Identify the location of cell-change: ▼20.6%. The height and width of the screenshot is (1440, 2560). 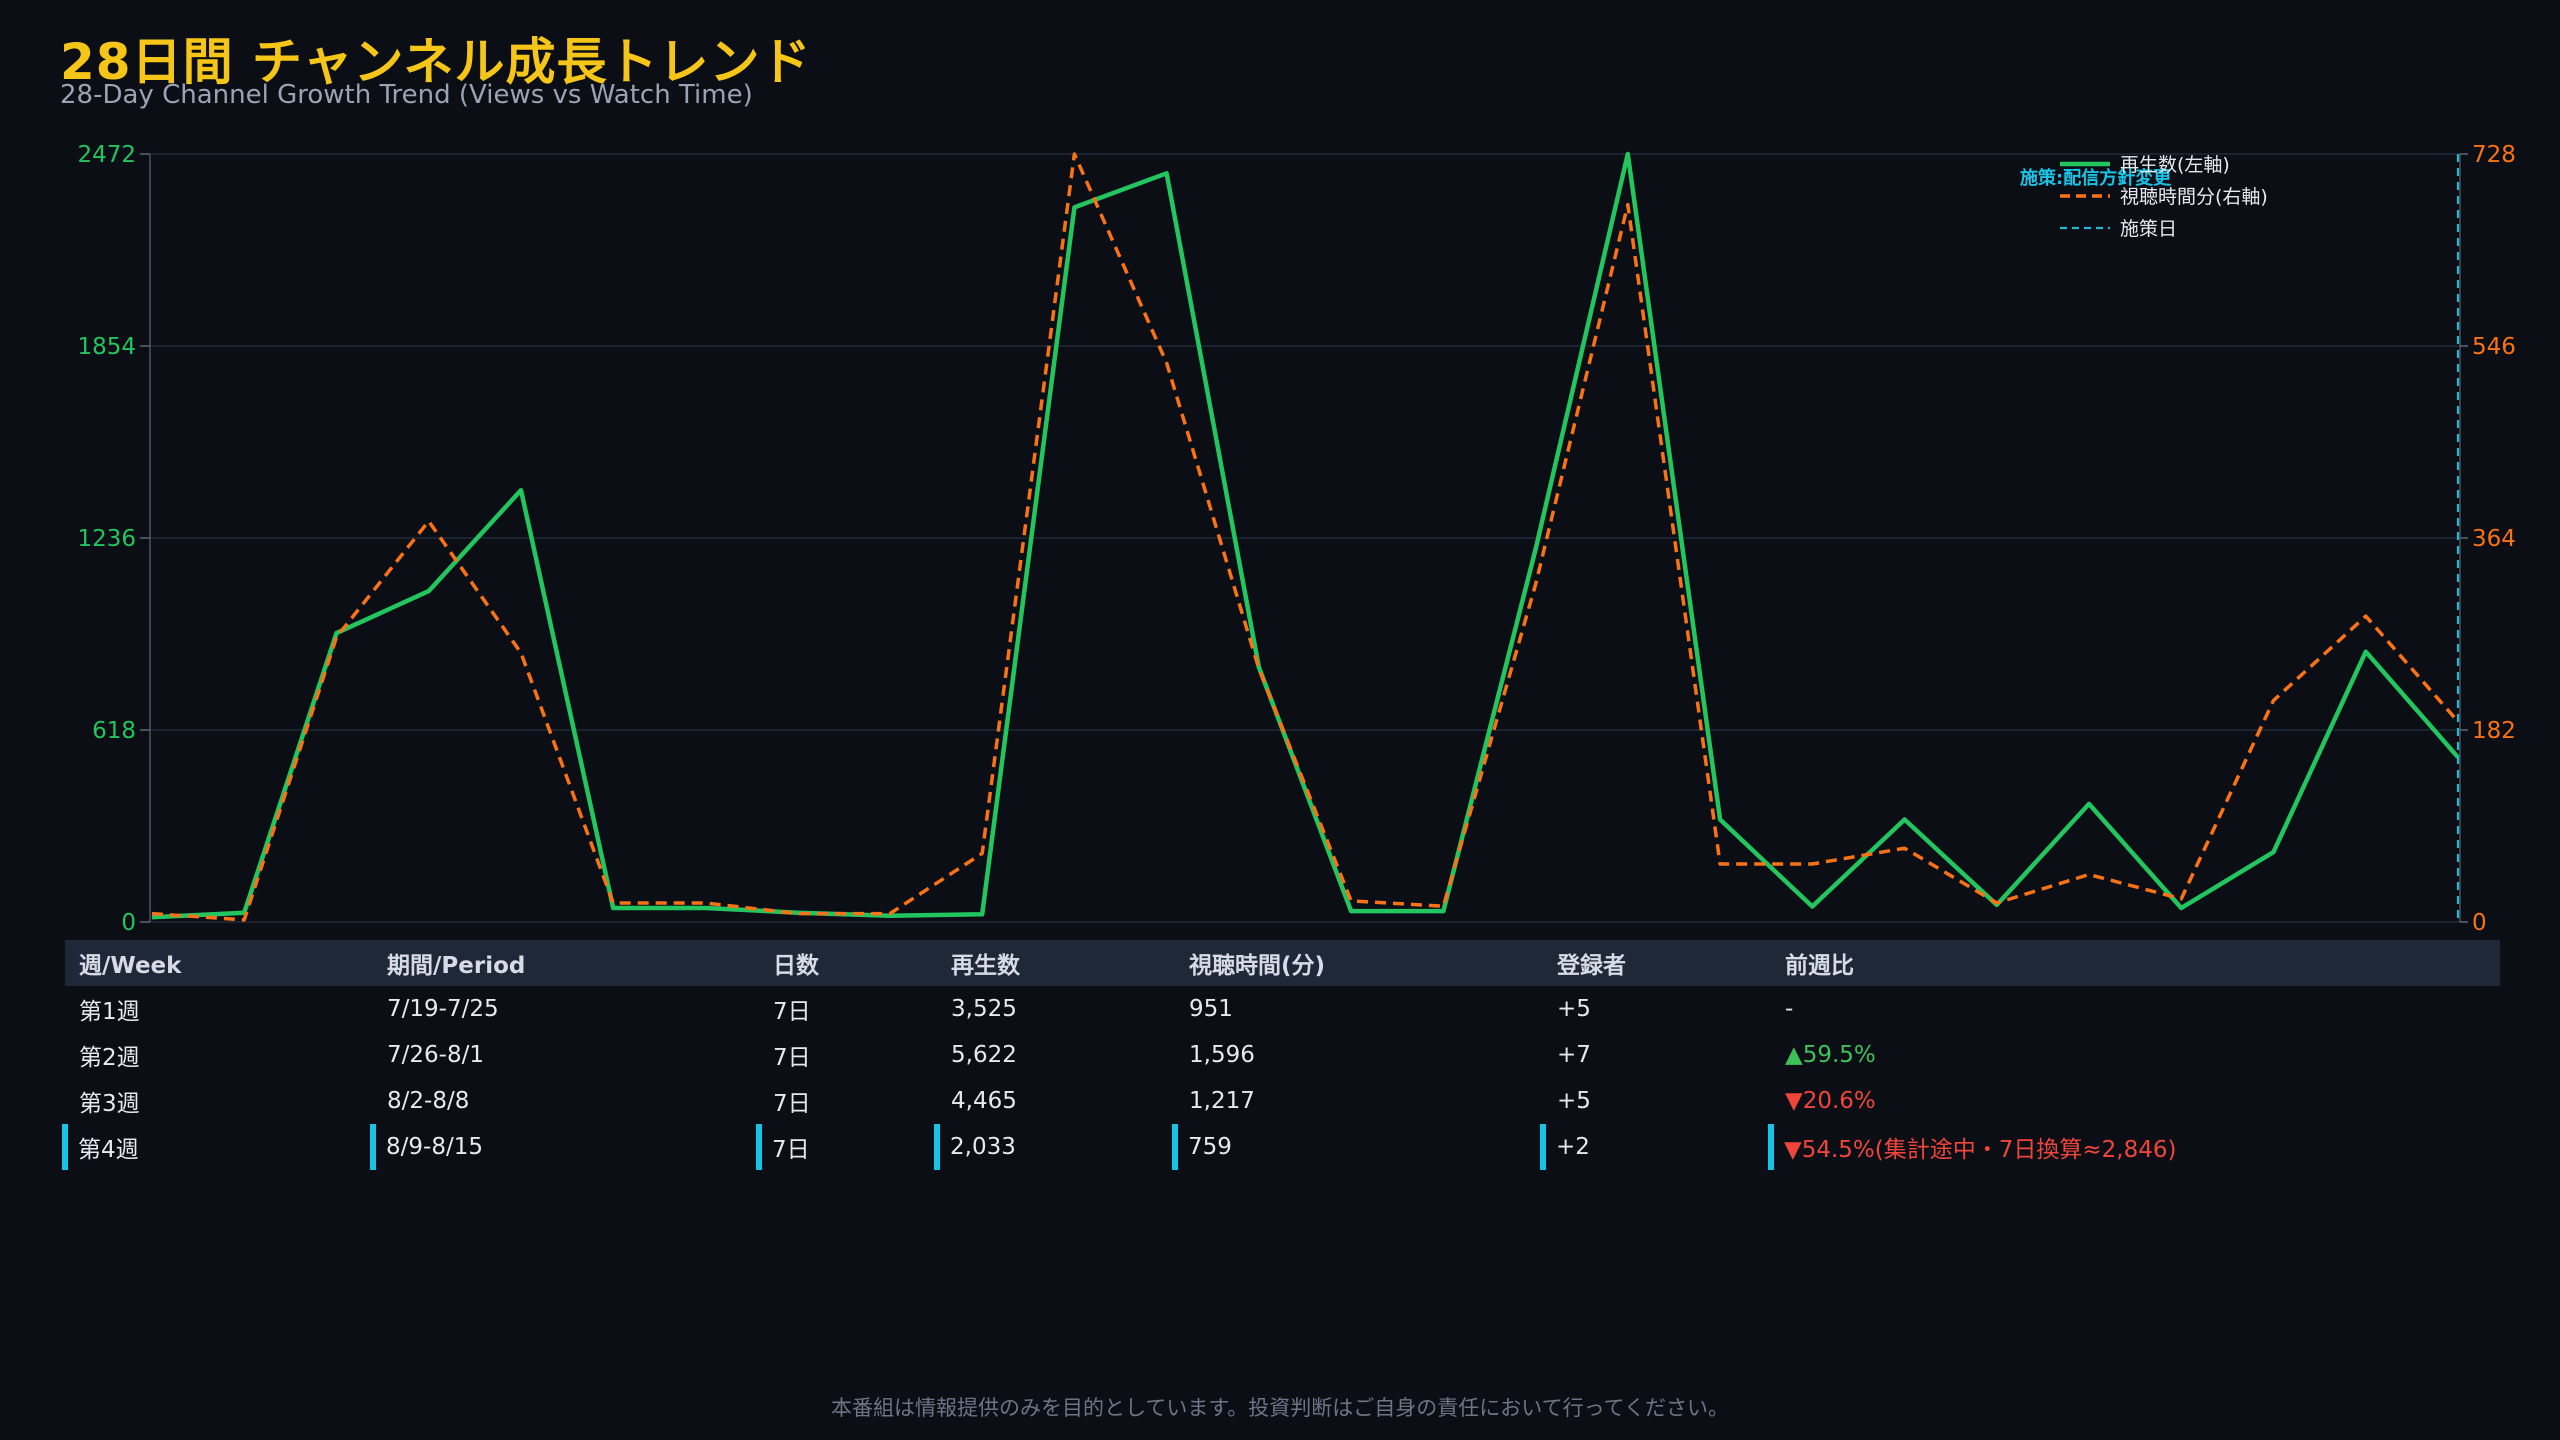
(1830, 1101).